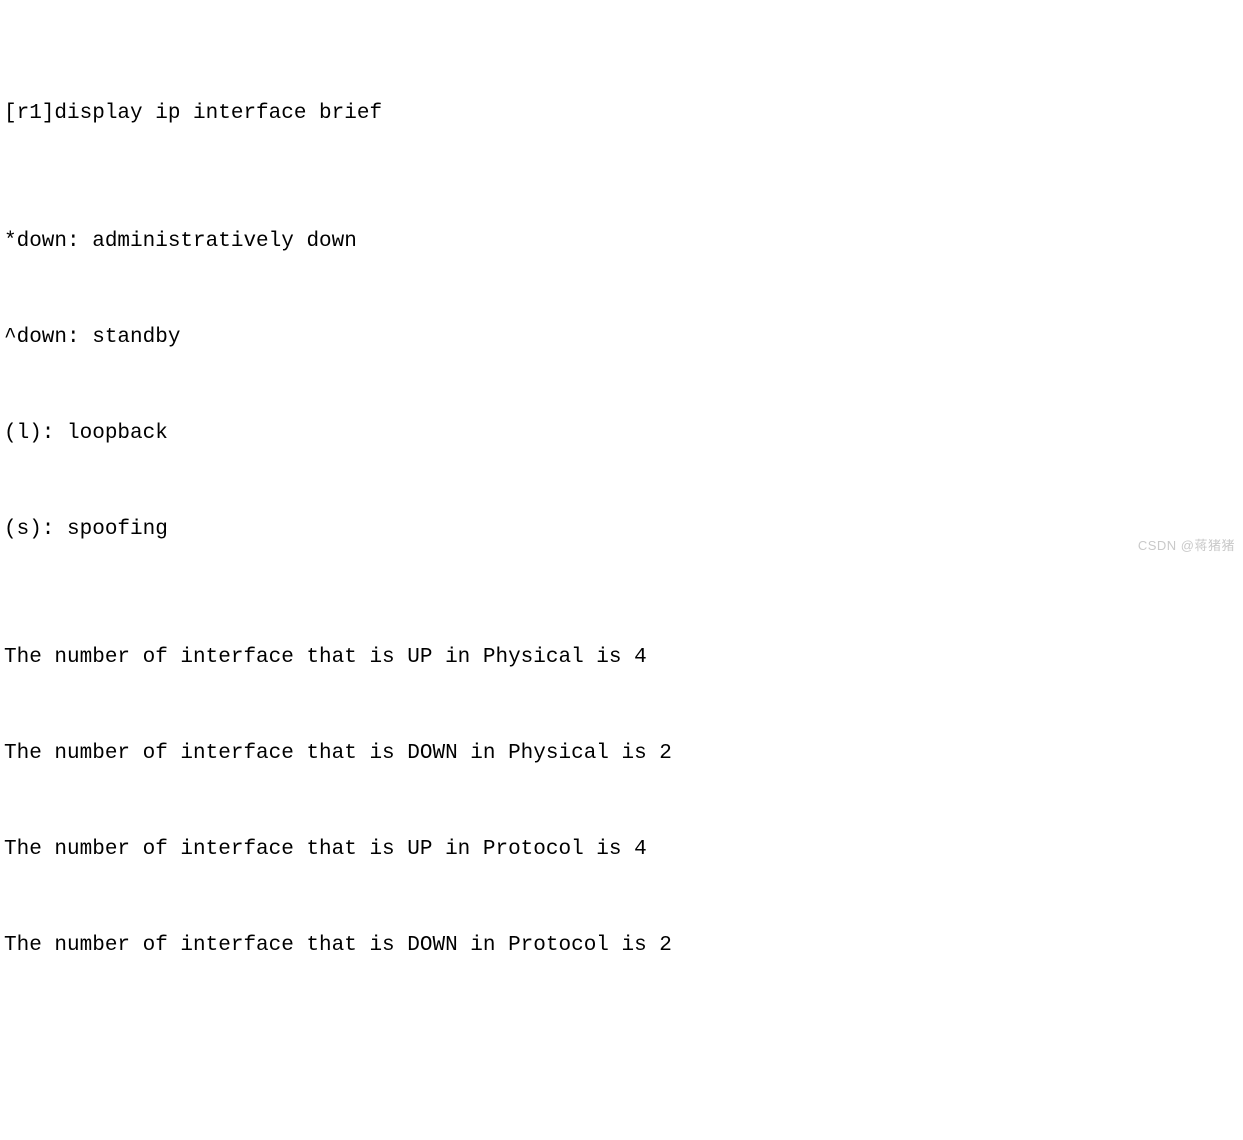 The height and width of the screenshot is (1140, 1243). I want to click on watermark: CSDN @蒋猪猪, so click(1186, 545).